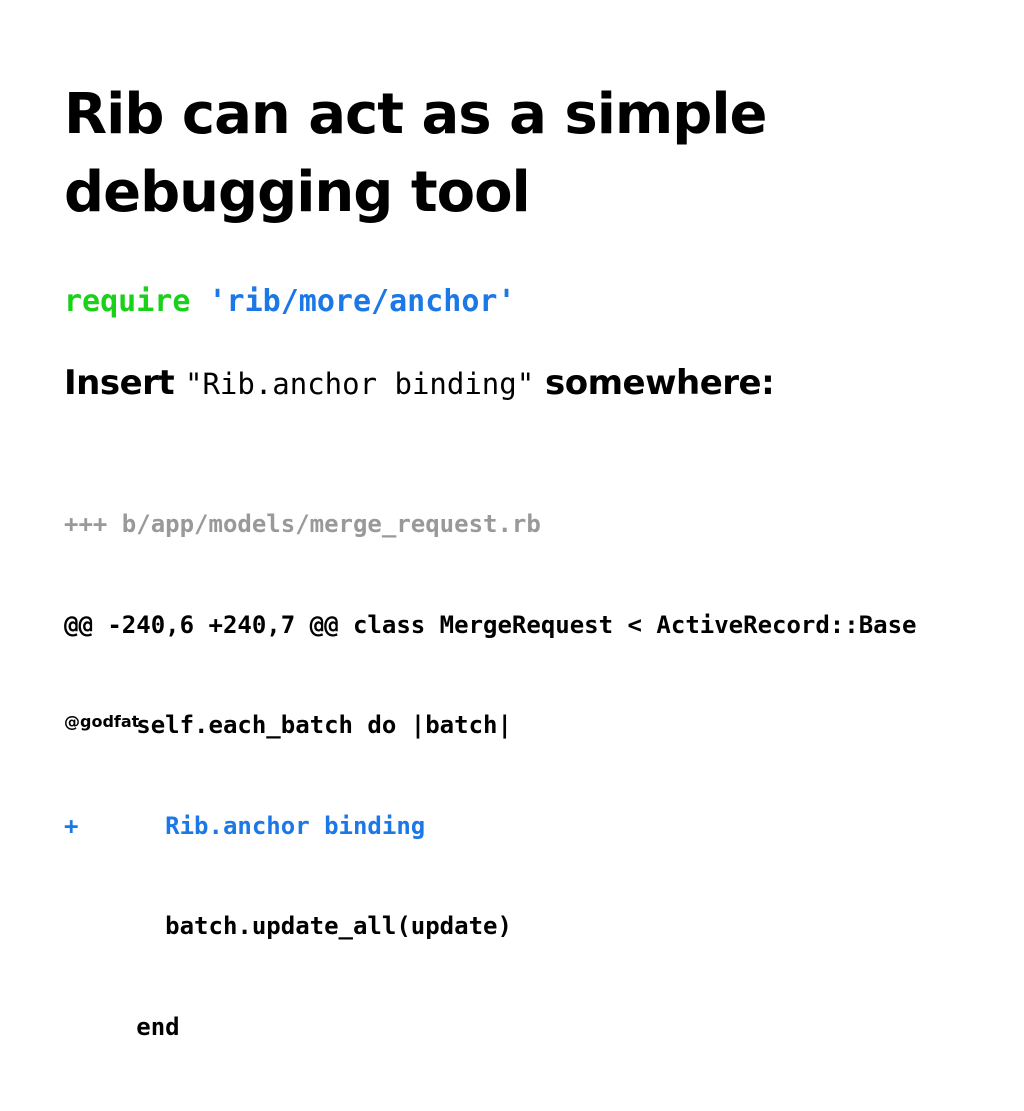 The width and height of the screenshot is (1024, 1111). What do you see at coordinates (288, 725) in the screenshot?
I see `diff-context-line: self.each_batch do |batch|` at bounding box center [288, 725].